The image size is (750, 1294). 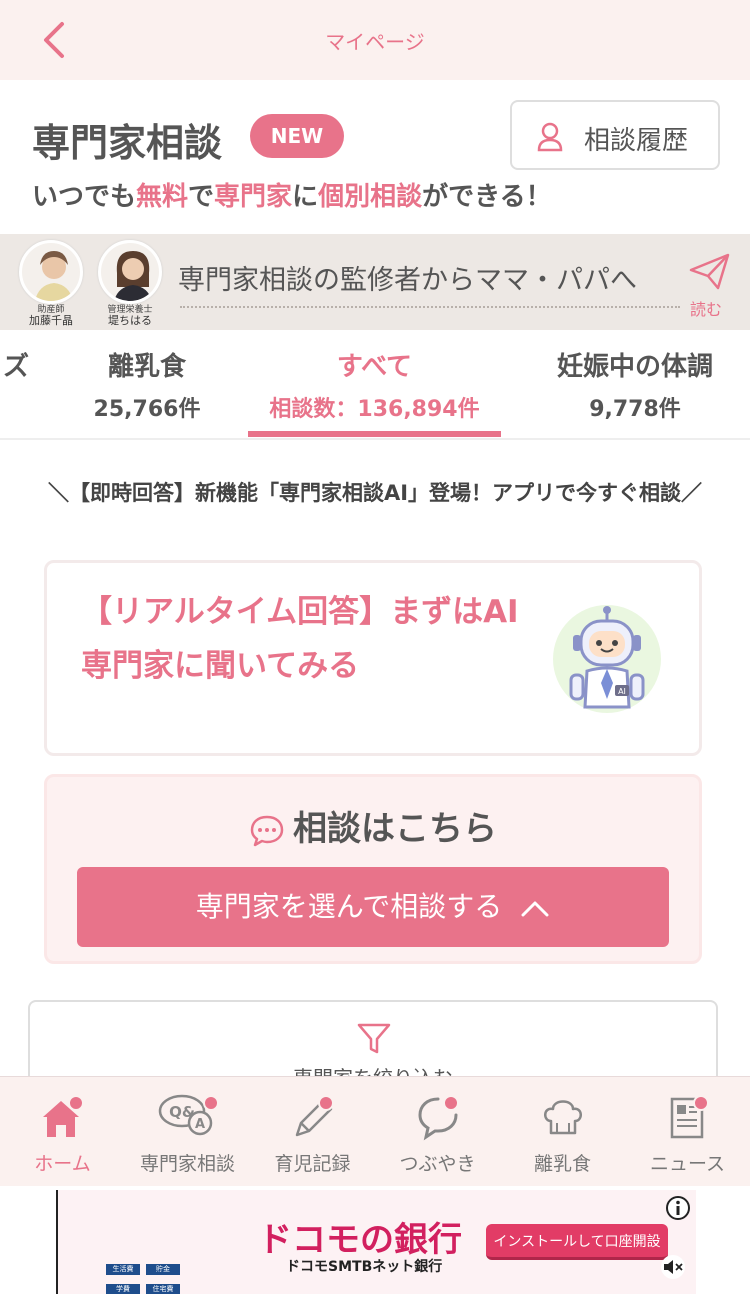 What do you see at coordinates (292, 197) in the screenshot?
I see `page-subtitle: いつでも無料で専門家に個別相談ができる！` at bounding box center [292, 197].